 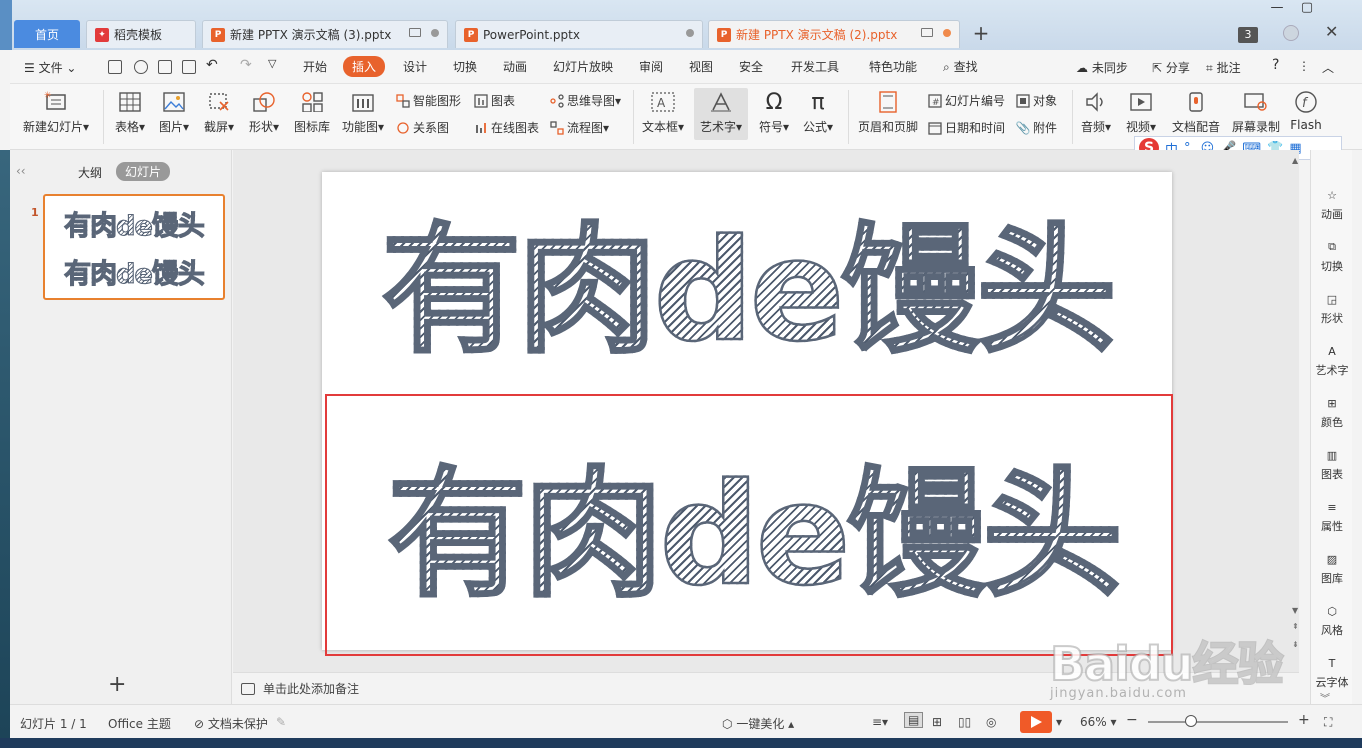 I want to click on tab-animation: 动画, so click(x=515, y=66).